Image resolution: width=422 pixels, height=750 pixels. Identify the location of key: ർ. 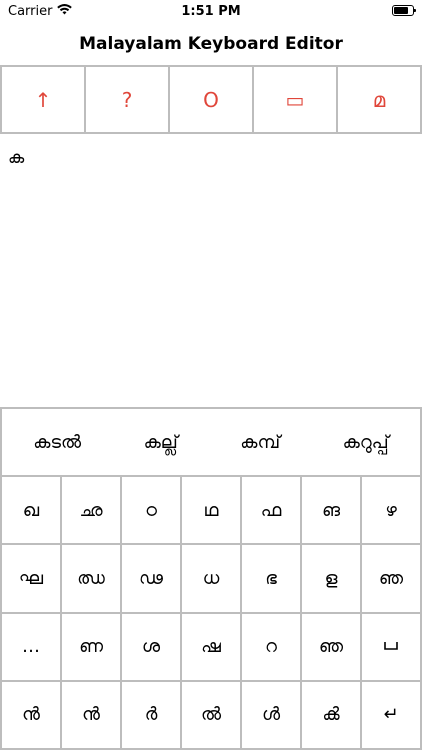
(152, 715).